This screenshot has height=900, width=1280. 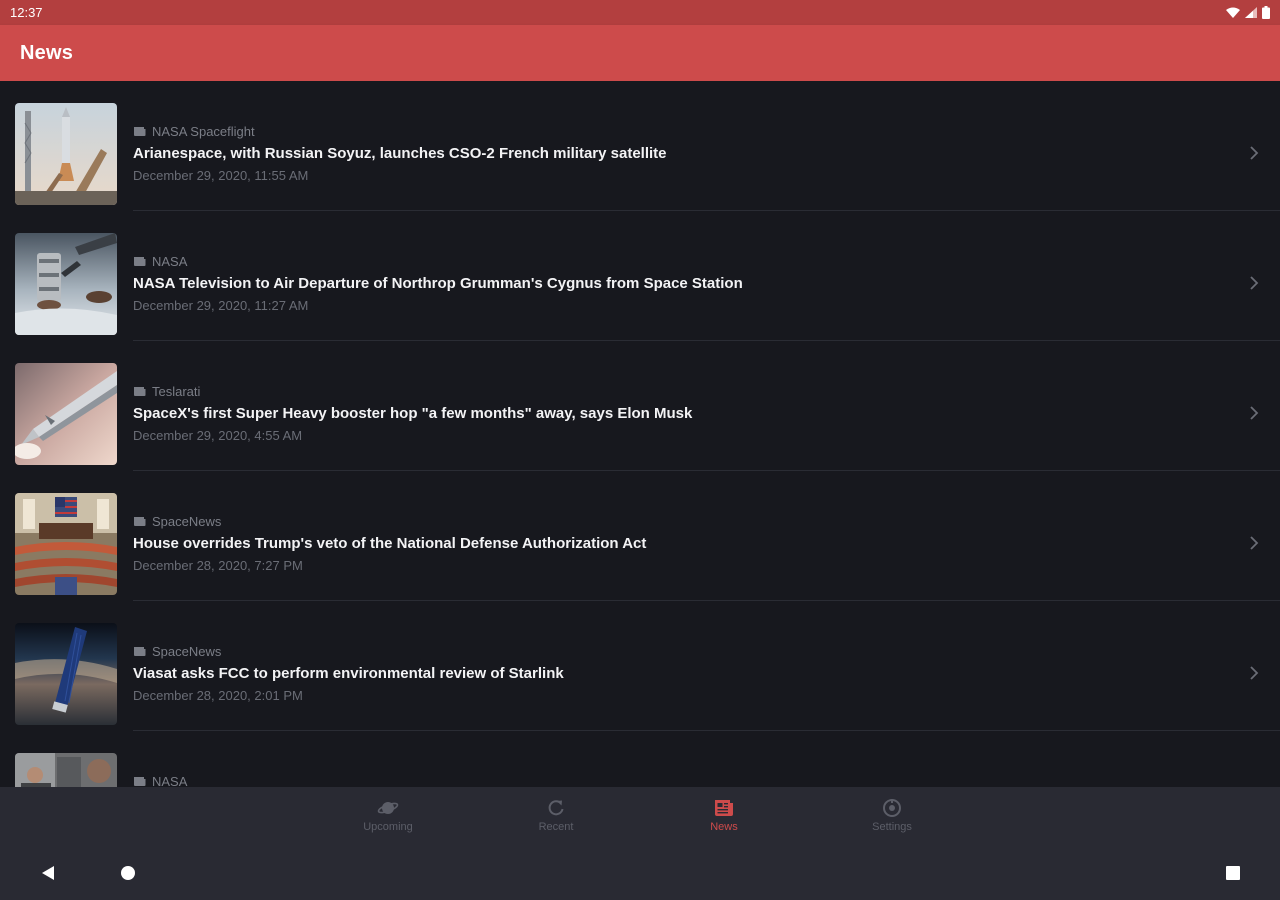 I want to click on status-time: 12:37, so click(x=26, y=12).